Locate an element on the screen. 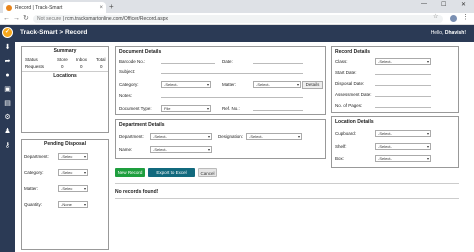 Image resolution: width=474 pixels, height=252 pixels. browser-tab: Record | Track-Smart × is located at coordinates (54, 7).